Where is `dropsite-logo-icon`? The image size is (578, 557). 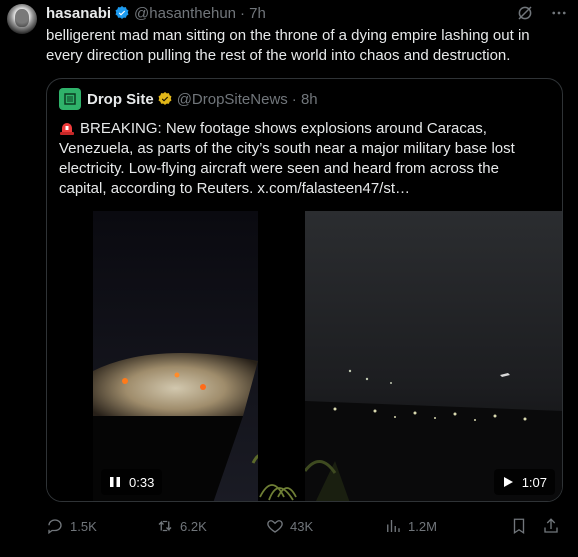 dropsite-logo-icon is located at coordinates (70, 99).